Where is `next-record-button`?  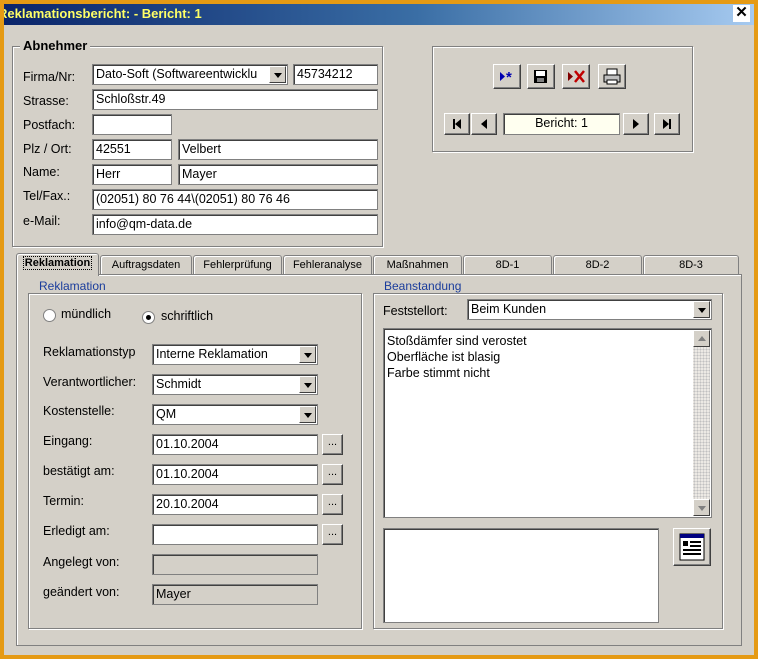
next-record-button is located at coordinates (636, 124).